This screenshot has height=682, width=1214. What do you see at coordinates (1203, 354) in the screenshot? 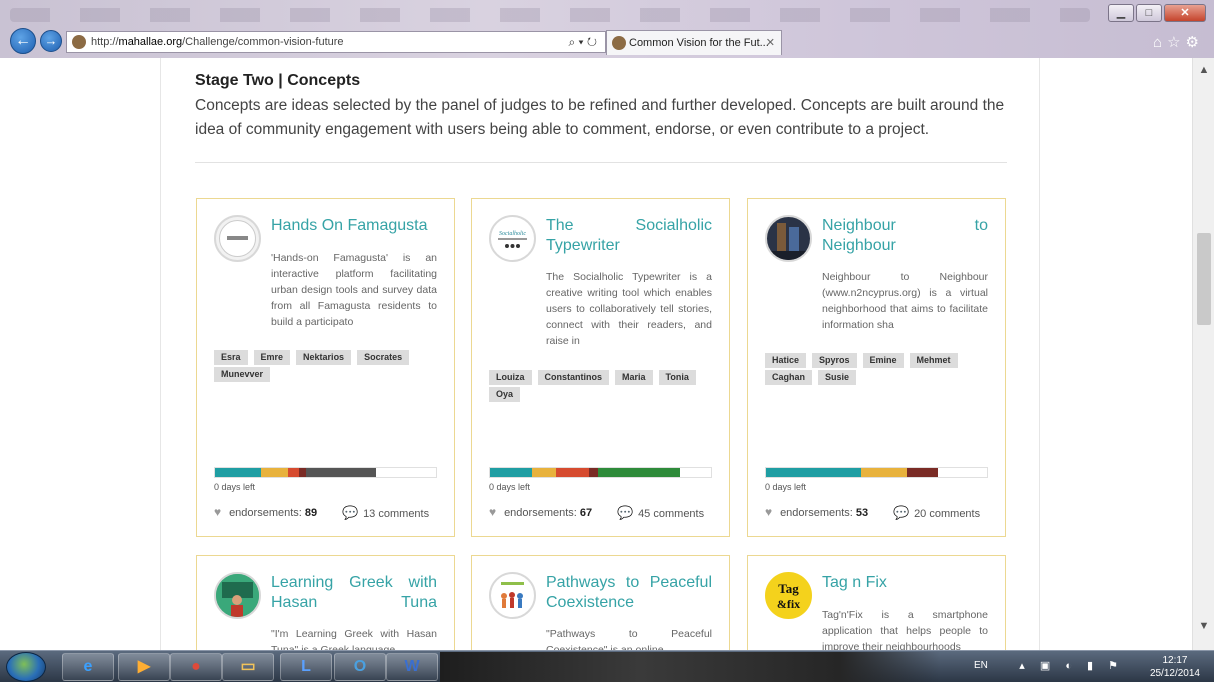
I see `vertical-scrollbar: ▲ ▼` at bounding box center [1203, 354].